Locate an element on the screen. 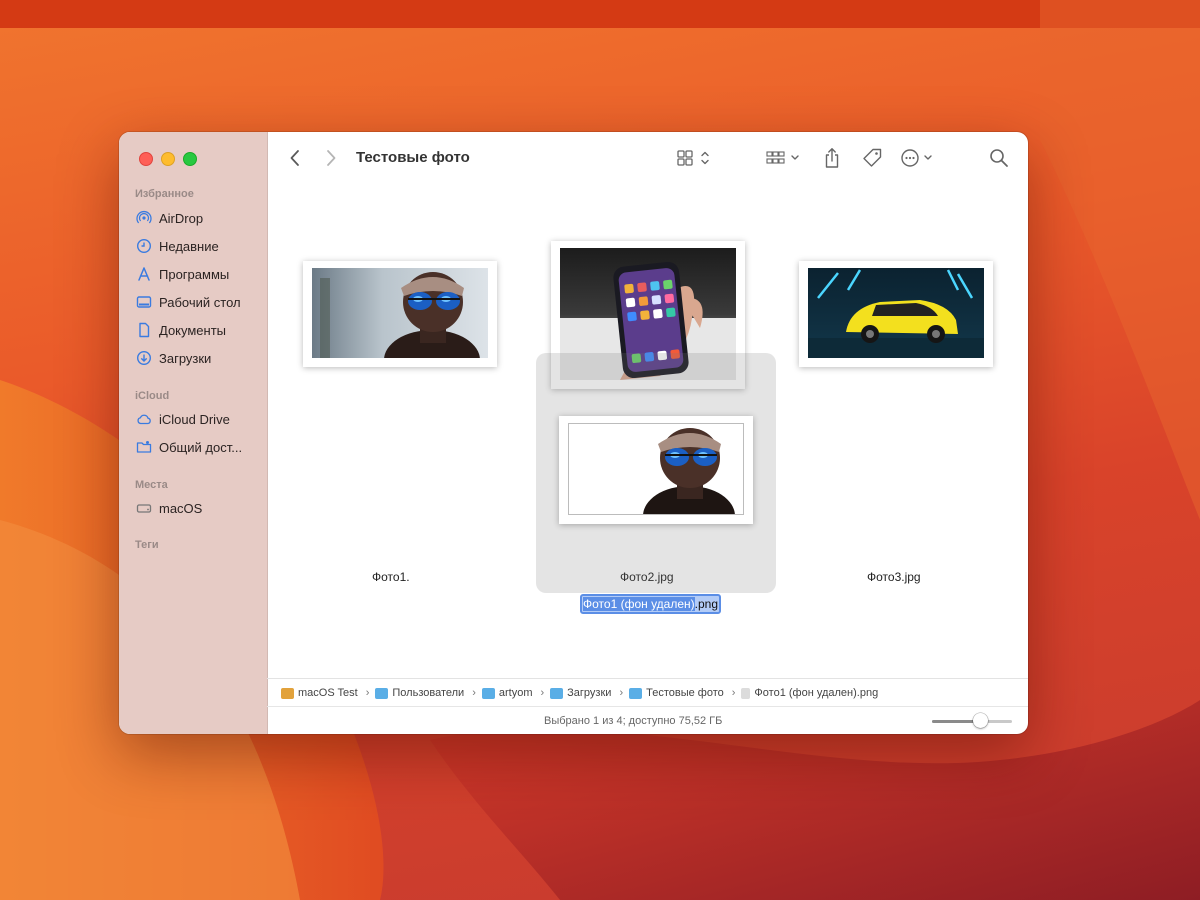 This screenshot has width=1200, height=900. minimize-button is located at coordinates (168, 159).